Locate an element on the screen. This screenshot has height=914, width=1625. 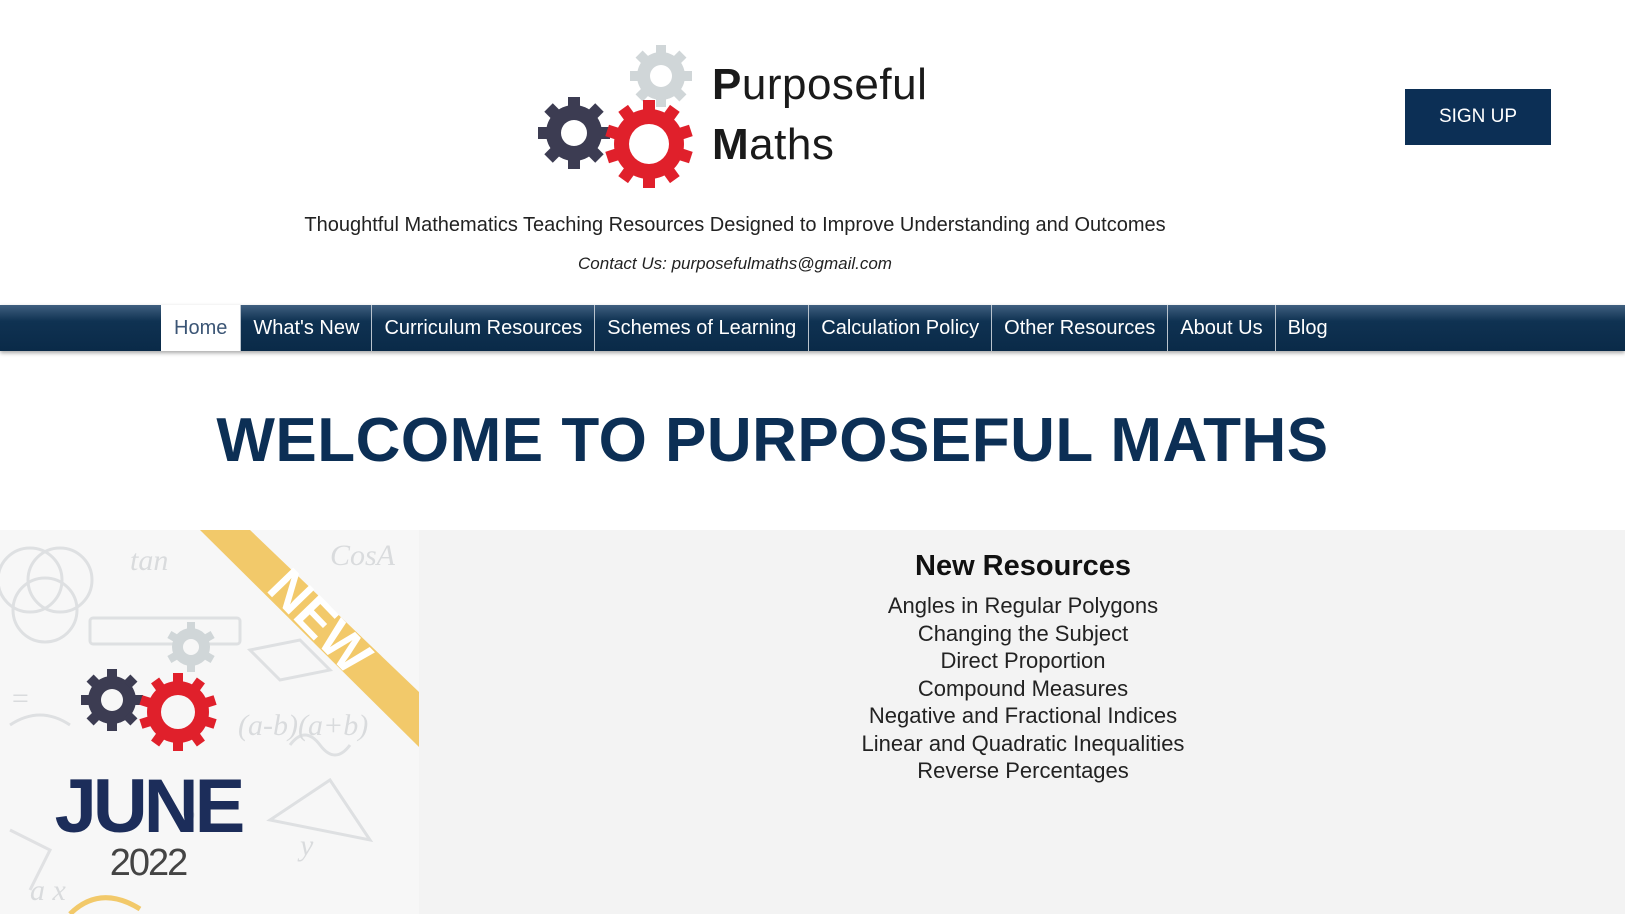
resource-link-compound-measures: Compound Measures is located at coordinates (1022, 689).